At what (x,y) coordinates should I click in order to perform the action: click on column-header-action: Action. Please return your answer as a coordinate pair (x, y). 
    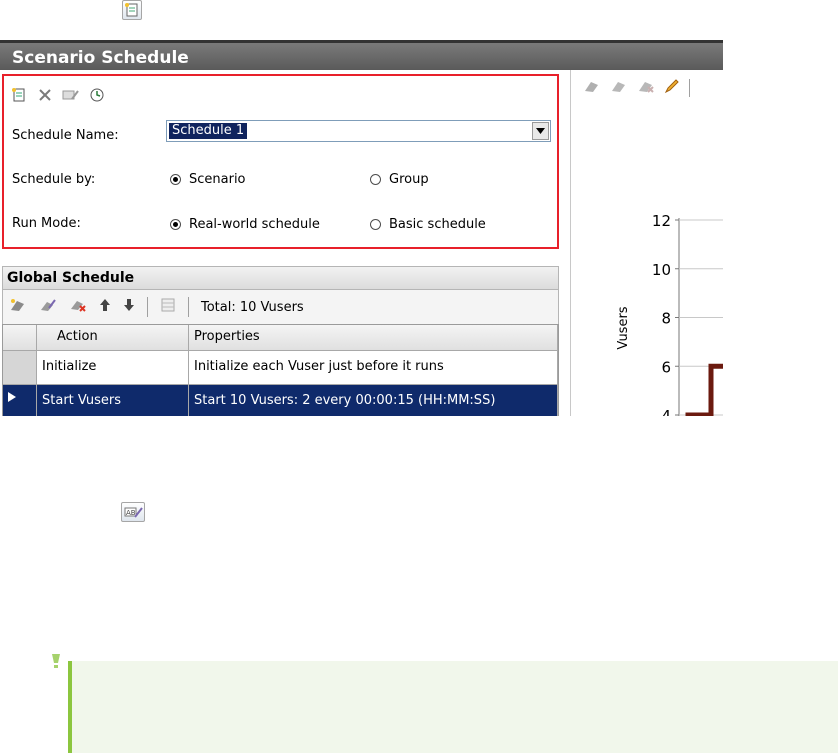
    Looking at the image, I should click on (113, 338).